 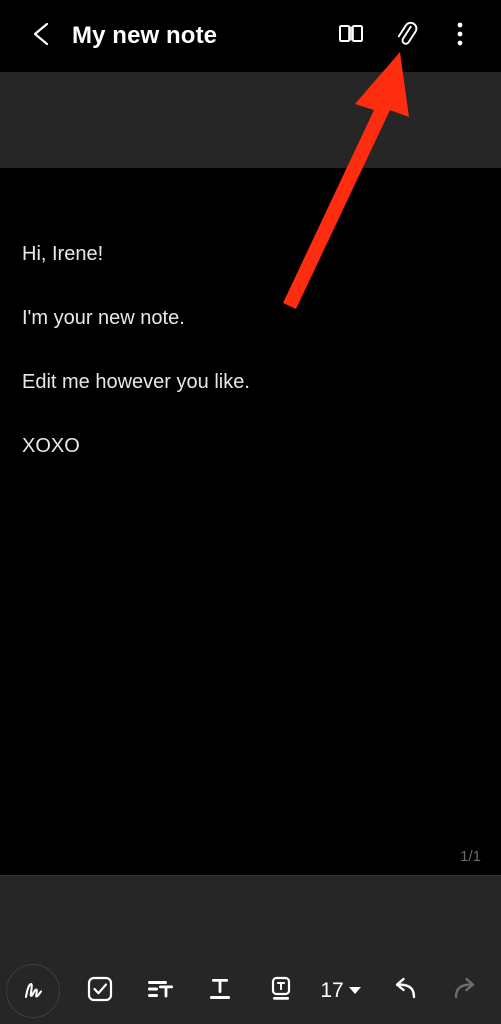 I want to click on formatting-toolbar: 17, so click(x=250, y=991).